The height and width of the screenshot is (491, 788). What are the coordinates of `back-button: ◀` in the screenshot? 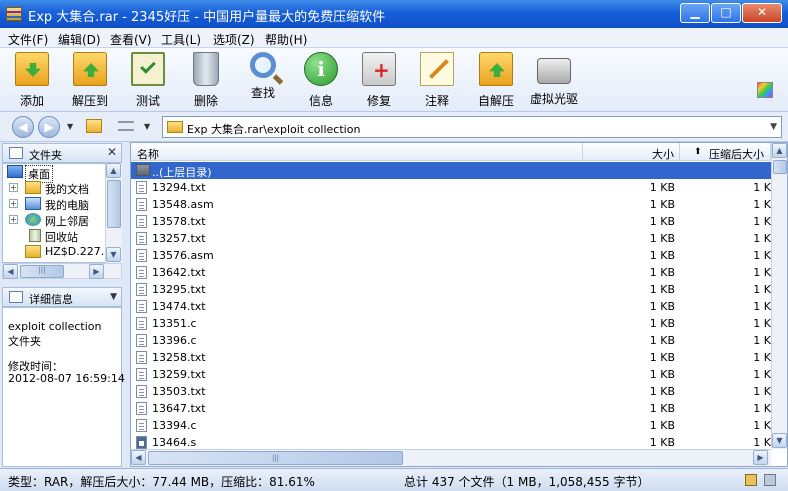 It's located at (23, 127).